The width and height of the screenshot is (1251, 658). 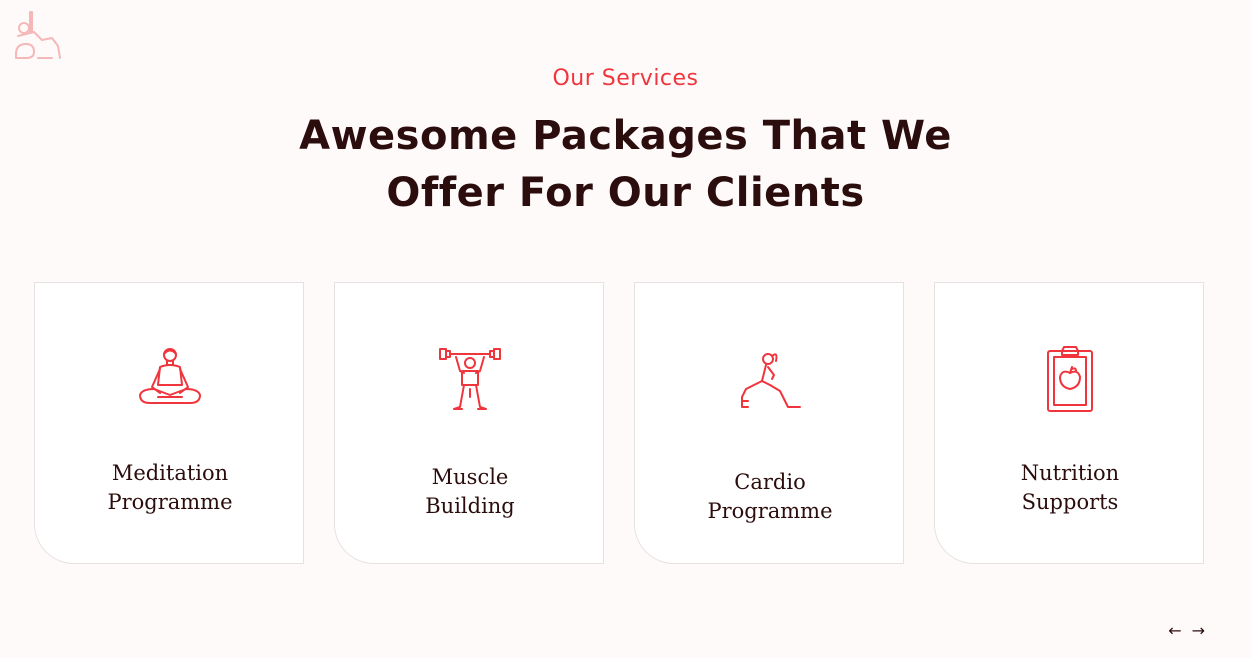 What do you see at coordinates (169, 423) in the screenshot?
I see `service-card-meditation: Meditation Programme` at bounding box center [169, 423].